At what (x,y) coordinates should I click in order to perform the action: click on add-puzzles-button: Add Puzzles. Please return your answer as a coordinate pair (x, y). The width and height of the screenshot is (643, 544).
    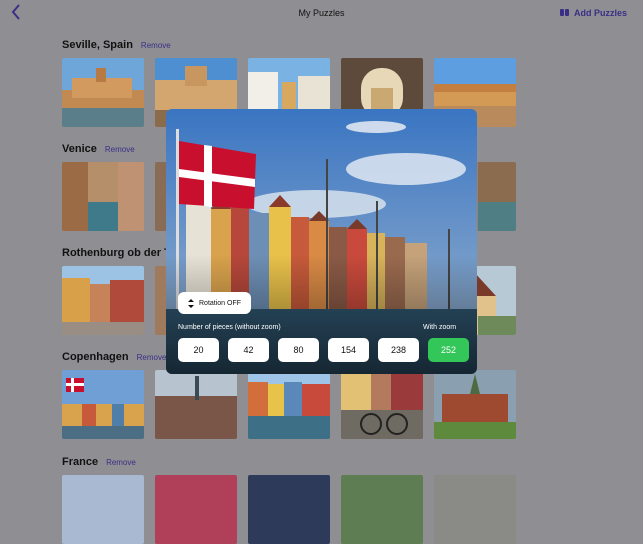
    Looking at the image, I should click on (593, 13).